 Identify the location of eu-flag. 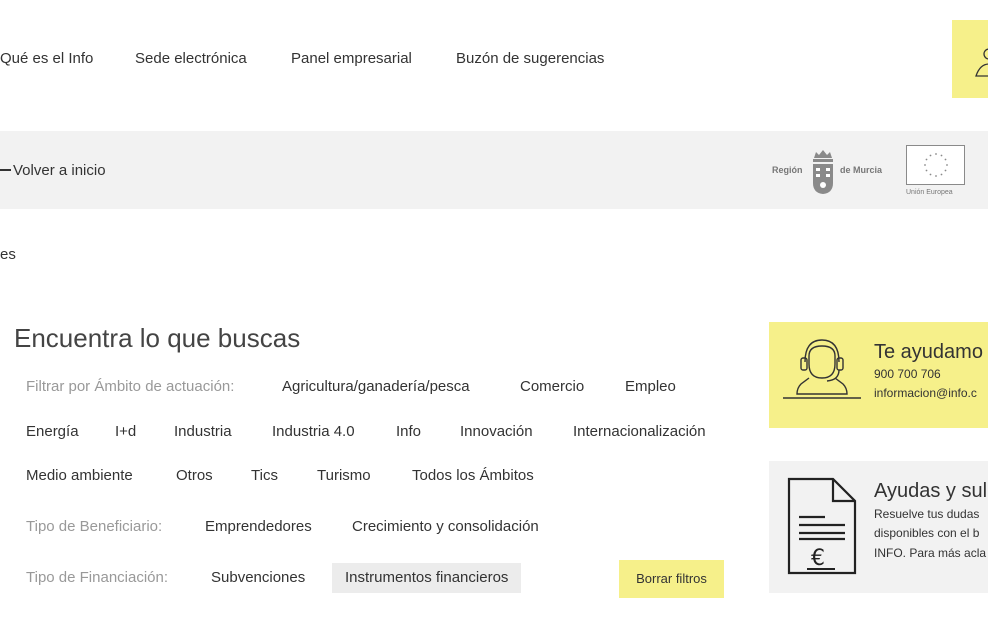
(935, 165).